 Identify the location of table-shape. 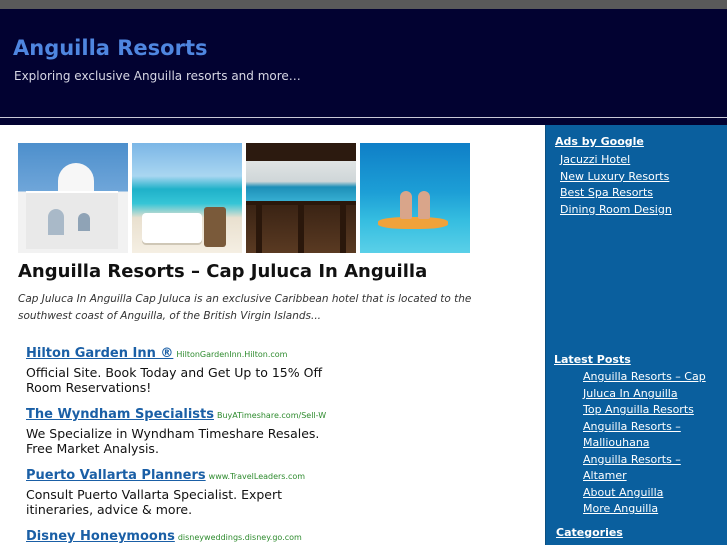
(172, 228).